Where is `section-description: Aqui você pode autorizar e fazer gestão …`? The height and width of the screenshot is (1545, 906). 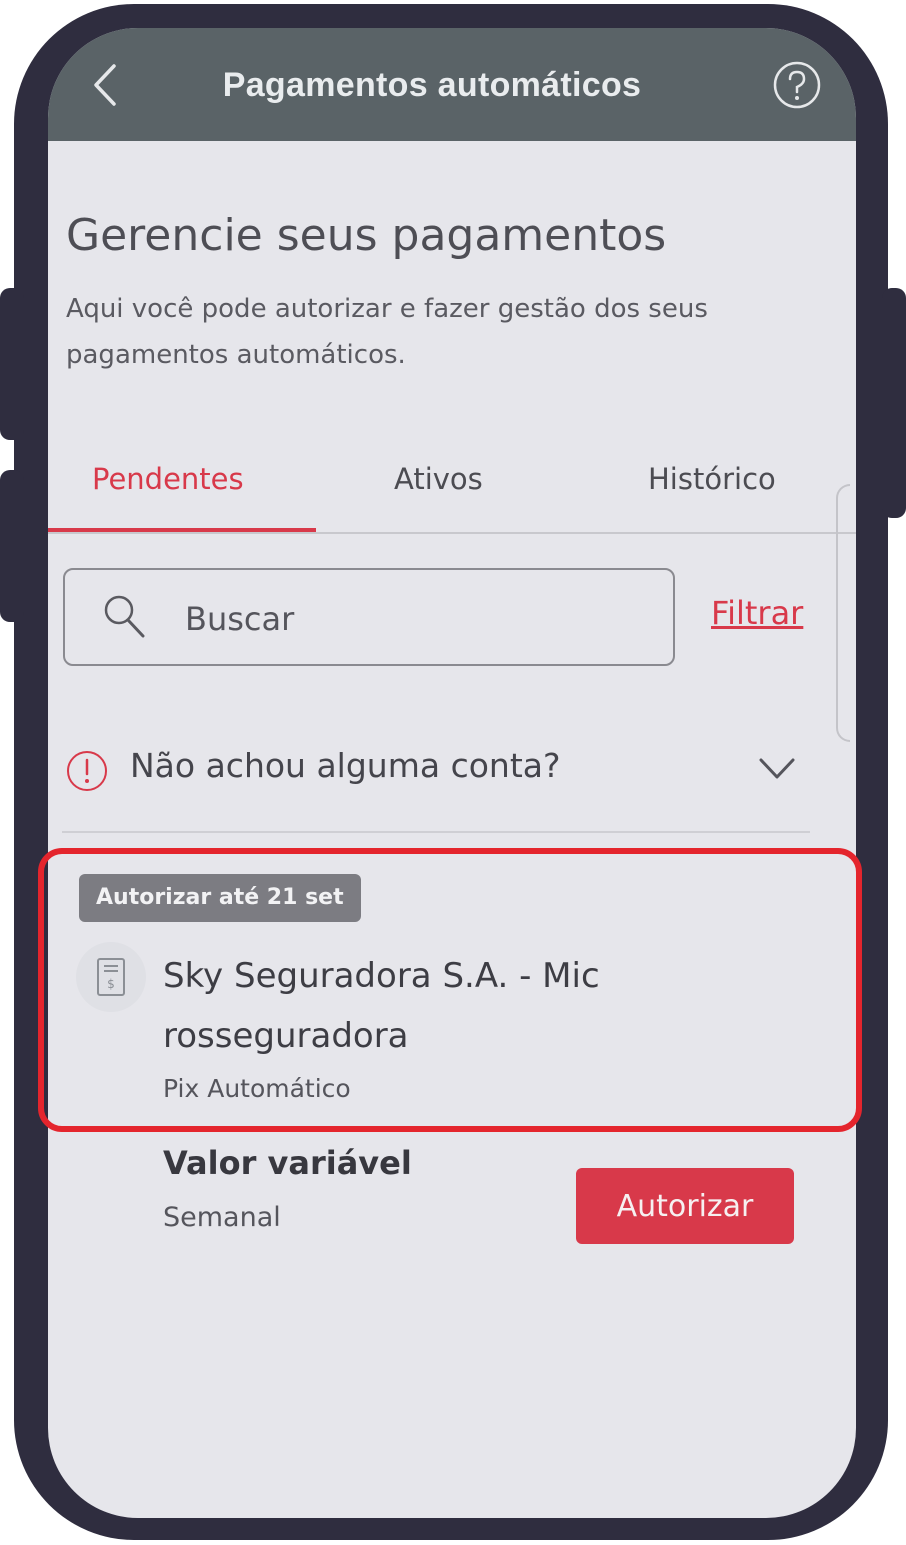
section-description: Aqui você pode autorizar e fazer gestão … is located at coordinates (387, 332).